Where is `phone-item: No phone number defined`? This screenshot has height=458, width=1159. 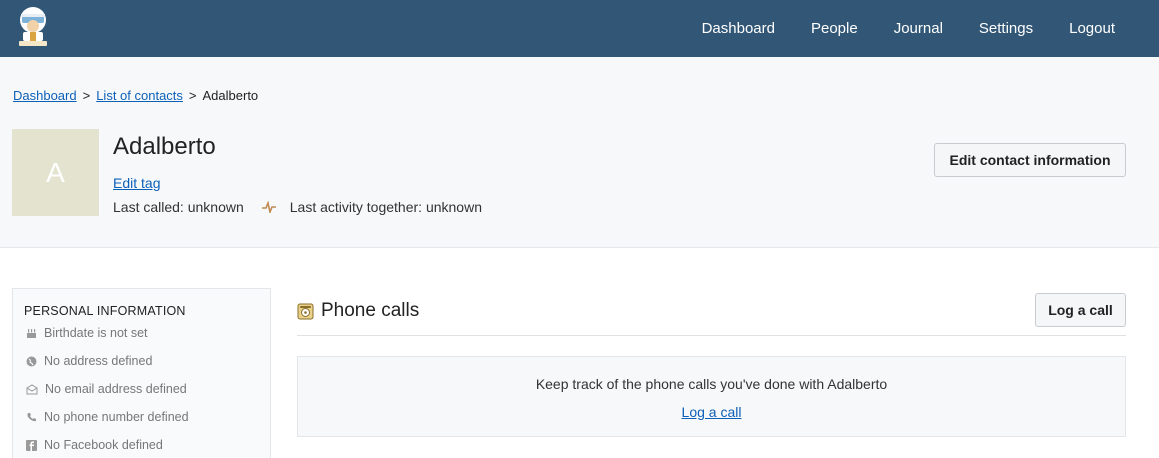
phone-item: No phone number defined is located at coordinates (107, 417).